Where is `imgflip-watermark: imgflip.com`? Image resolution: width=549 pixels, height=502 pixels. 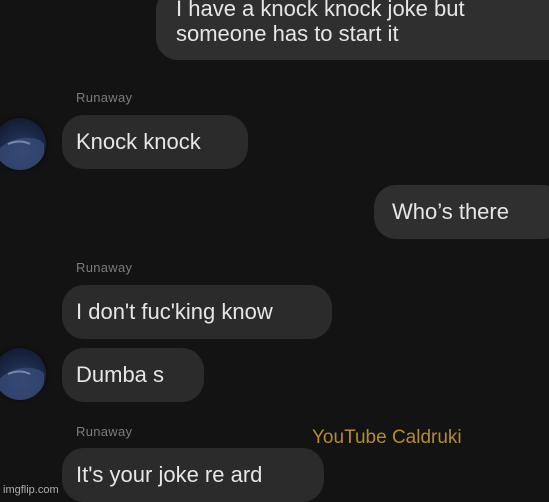
imgflip-watermark: imgflip.com is located at coordinates (31, 490).